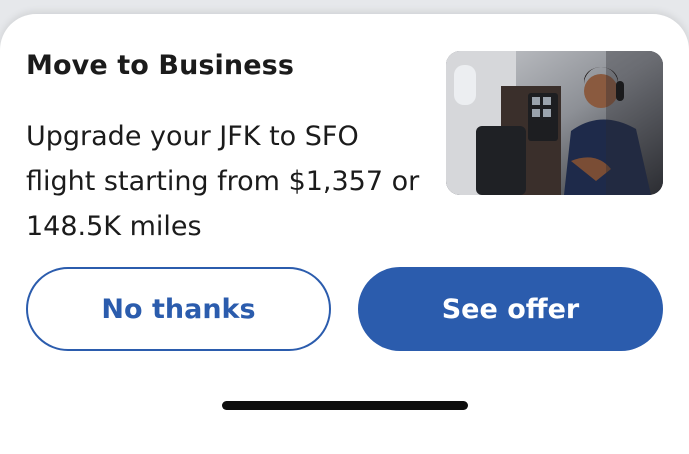 The height and width of the screenshot is (454, 689). I want to click on offer-title: Move to Business, so click(160, 65).